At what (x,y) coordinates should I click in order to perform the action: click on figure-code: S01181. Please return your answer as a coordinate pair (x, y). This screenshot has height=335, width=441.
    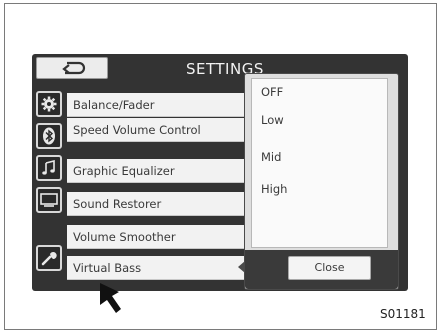
    Looking at the image, I should click on (403, 314).